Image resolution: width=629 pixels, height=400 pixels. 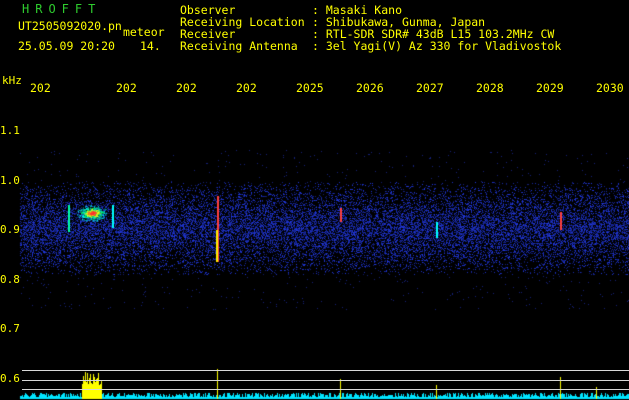 I want to click on time-label: 2030, so click(x=610, y=88).